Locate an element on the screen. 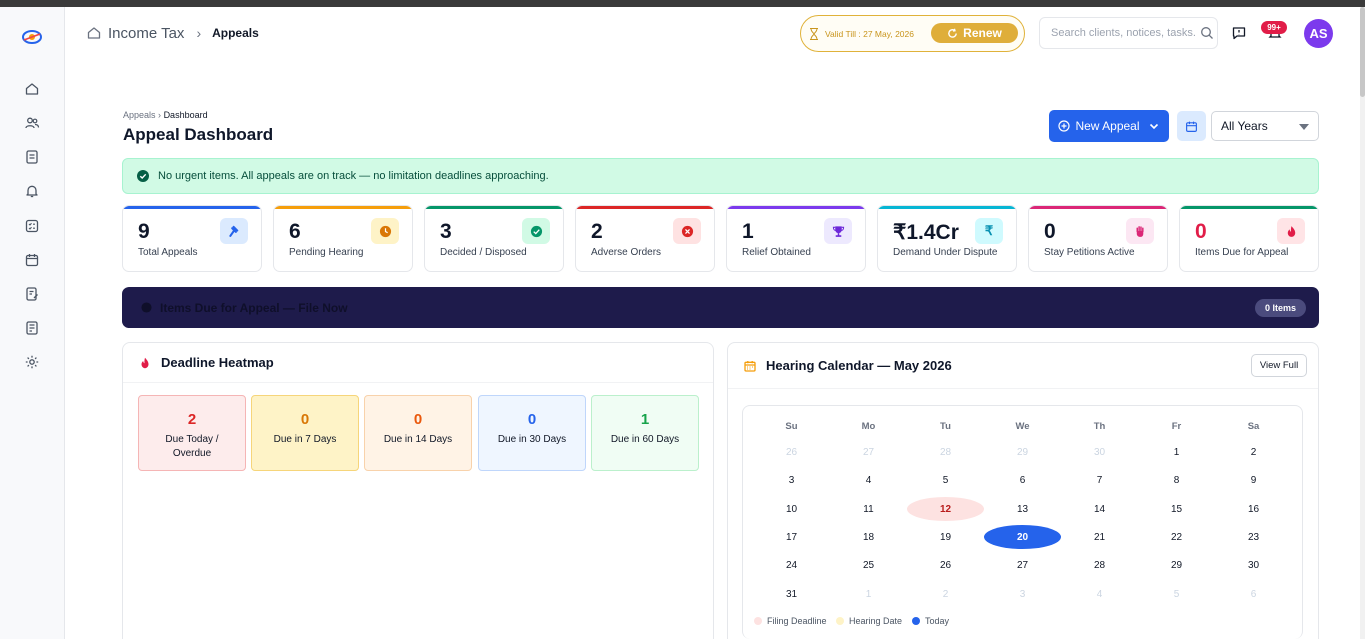  calendar-day: 19 is located at coordinates (945, 537).